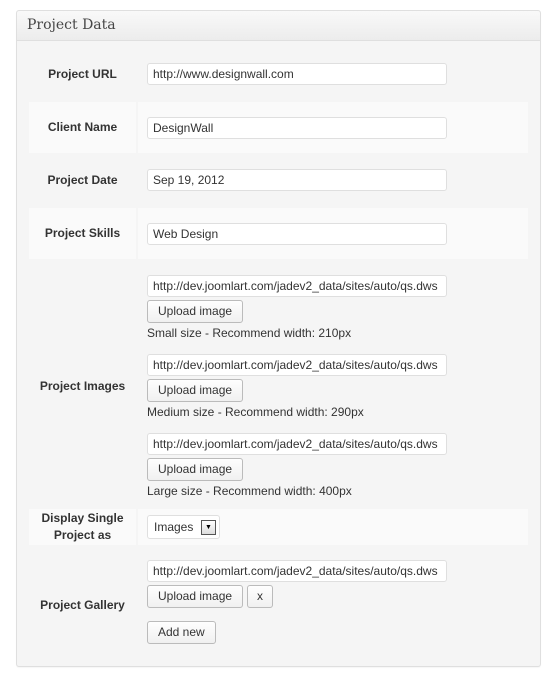  Describe the element at coordinates (82, 127) in the screenshot. I see `client-name-label: Client Name` at that location.